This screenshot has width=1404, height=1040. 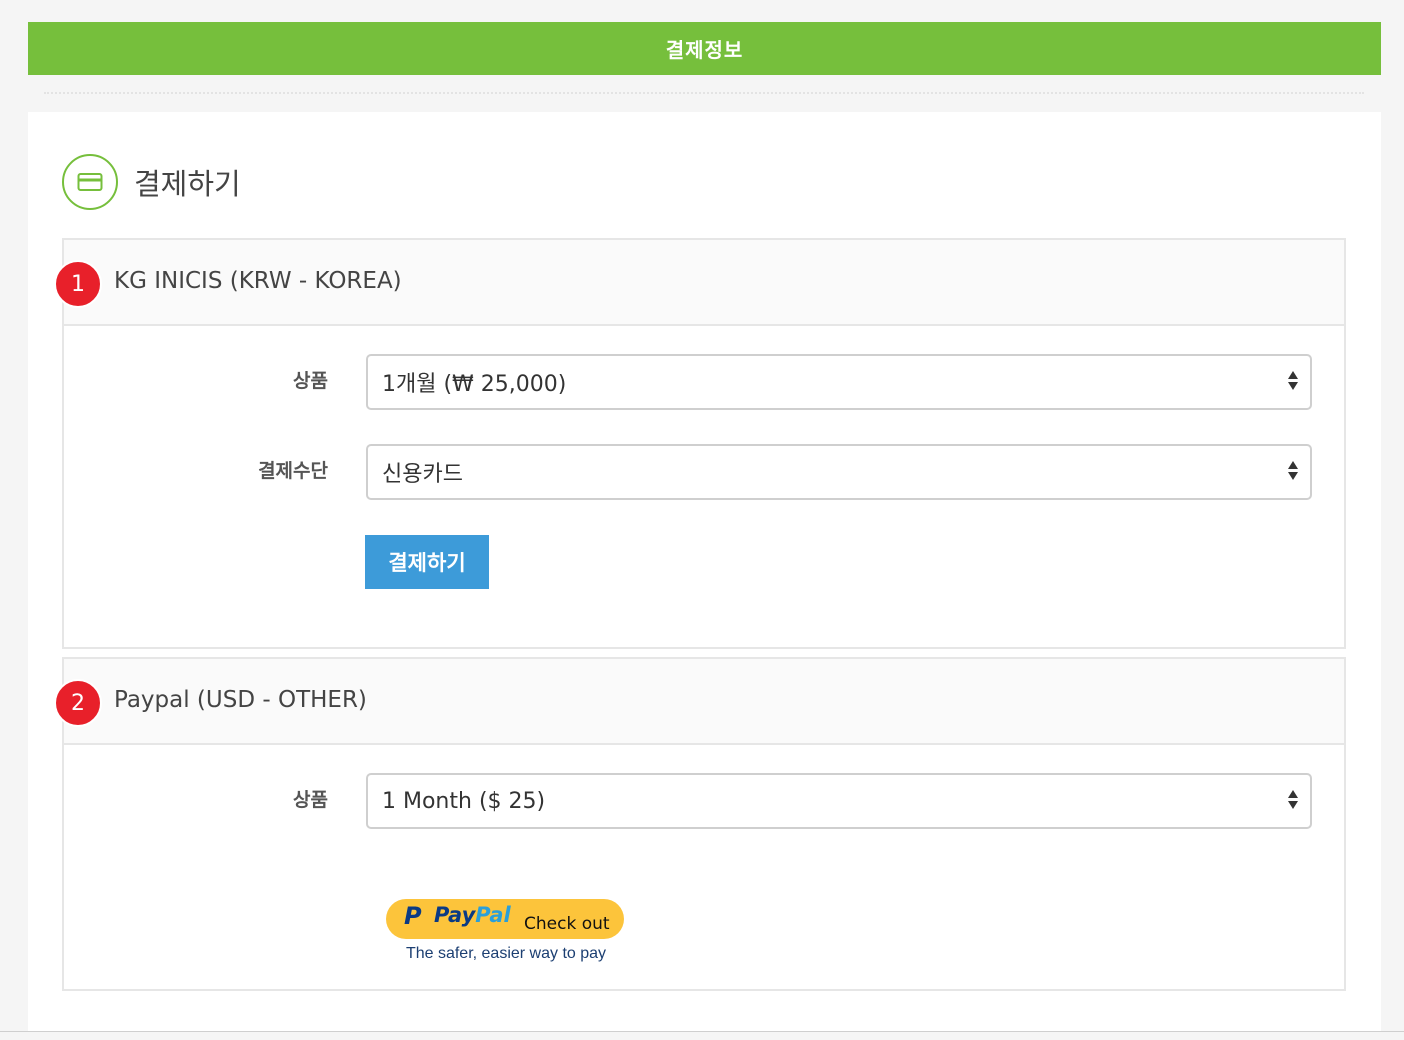 What do you see at coordinates (258, 281) in the screenshot?
I see `panel-title: KG INICIS (KRW - KOREA)` at bounding box center [258, 281].